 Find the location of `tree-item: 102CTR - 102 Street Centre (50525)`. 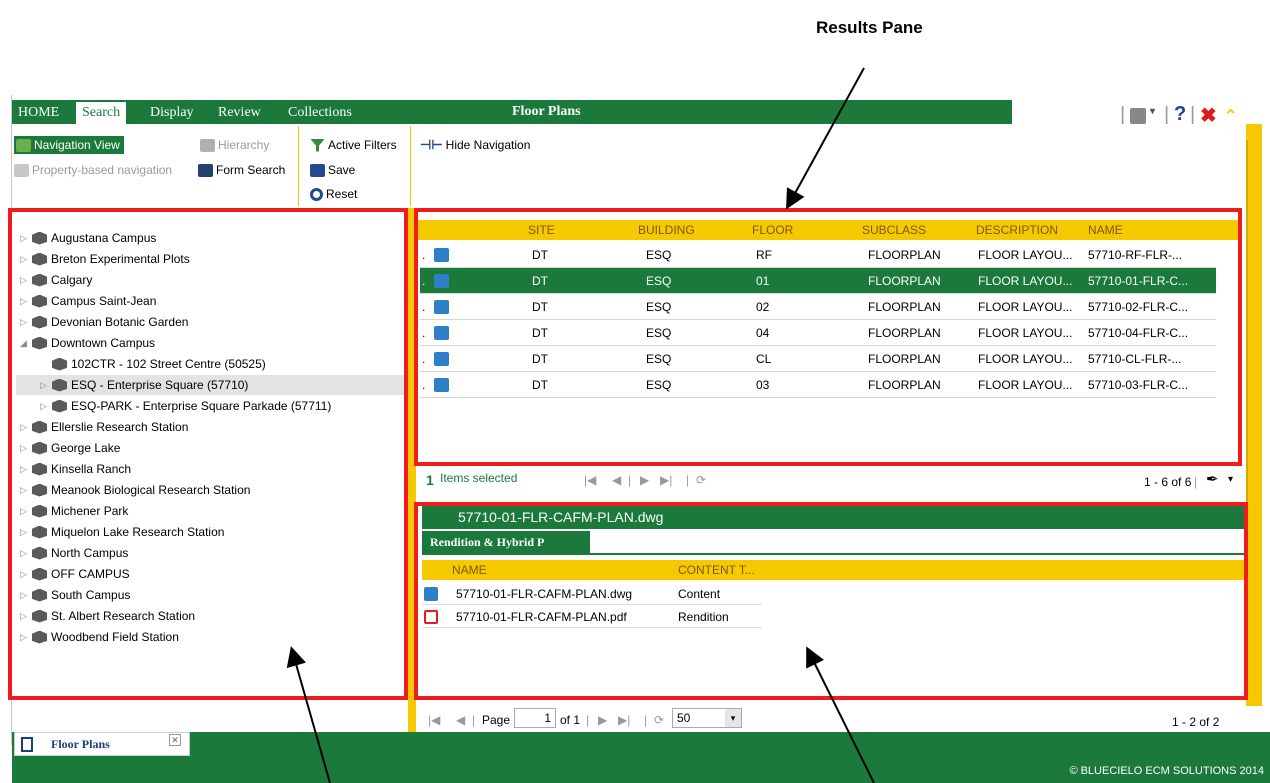

tree-item: 102CTR - 102 Street Centre (50525) is located at coordinates (153, 364).